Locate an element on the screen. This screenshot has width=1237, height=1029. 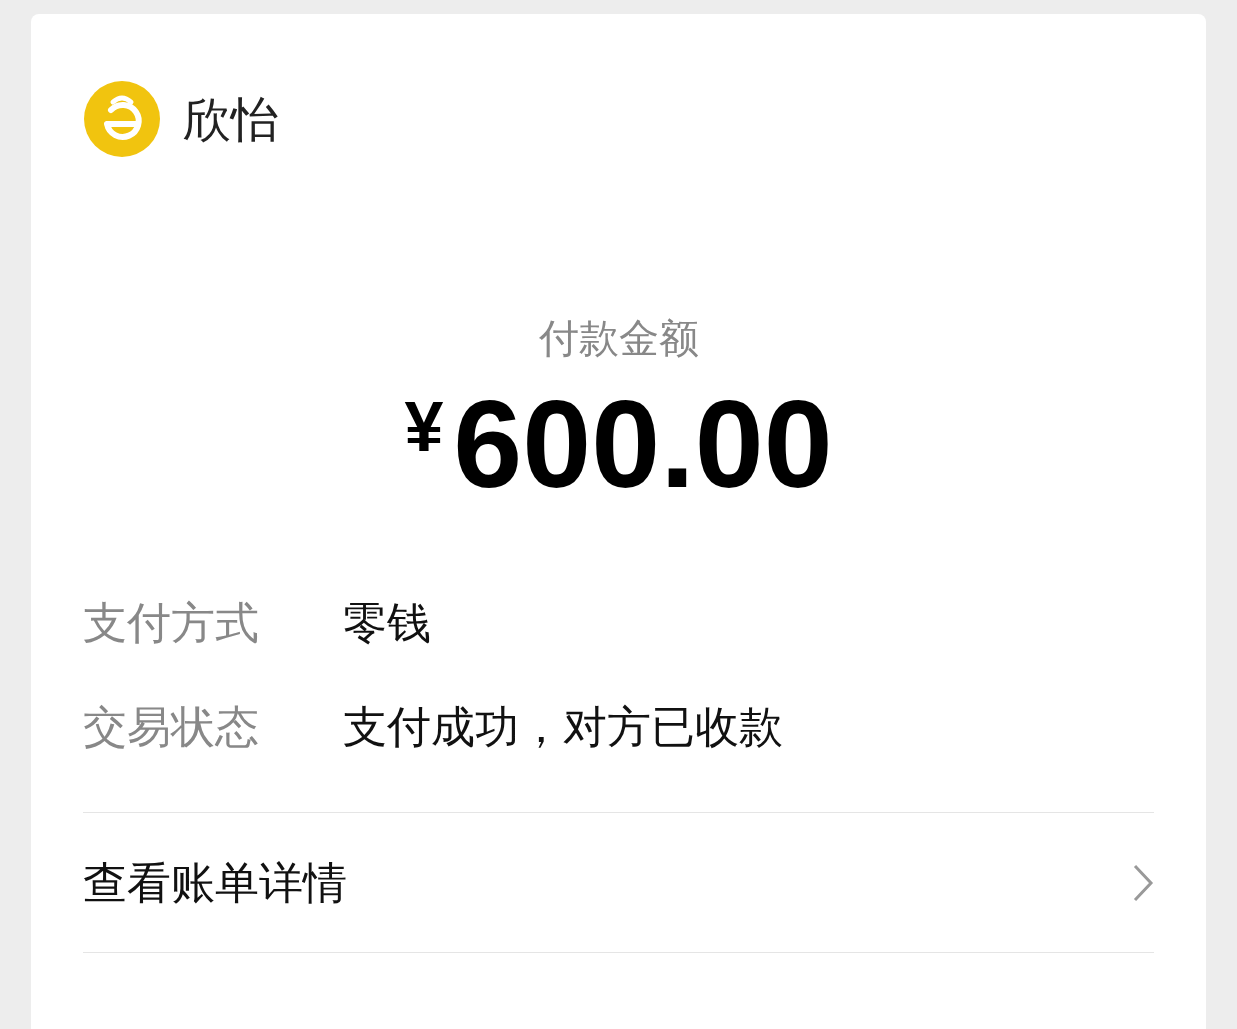
detail-label: 交易状态 is located at coordinates (171, 727).